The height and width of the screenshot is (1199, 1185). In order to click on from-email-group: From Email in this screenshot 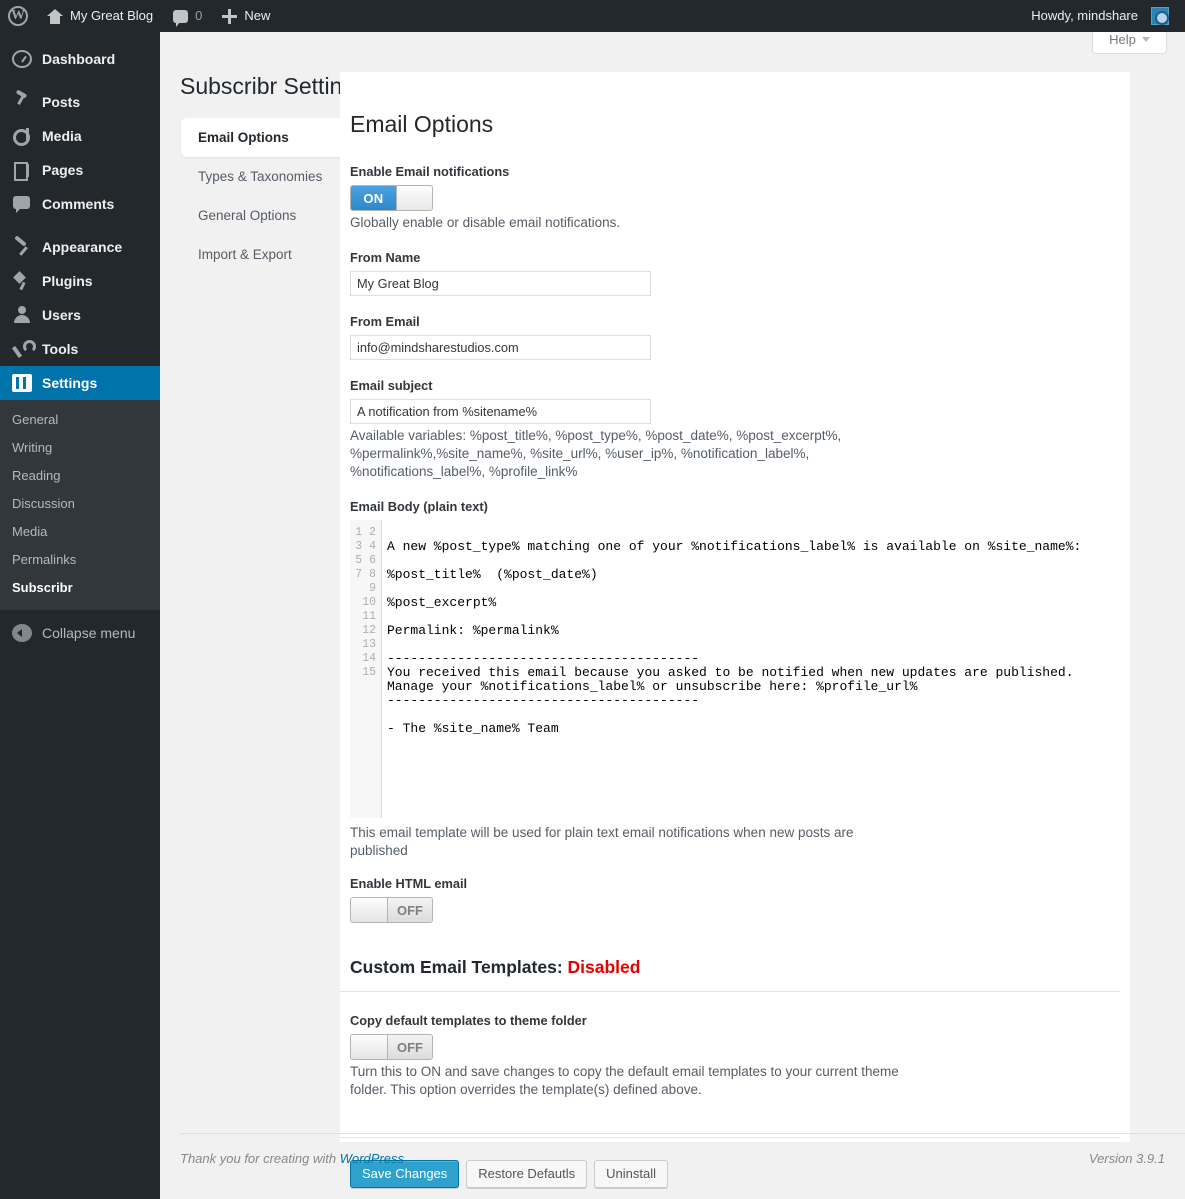, I will do `click(740, 337)`.